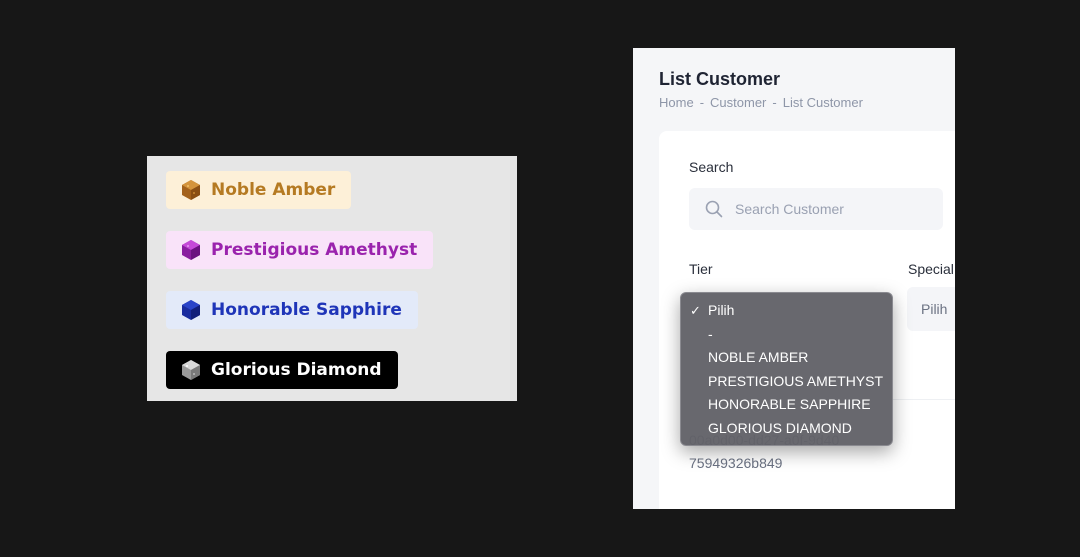  I want to click on amethyst-gem-icon, so click(191, 250).